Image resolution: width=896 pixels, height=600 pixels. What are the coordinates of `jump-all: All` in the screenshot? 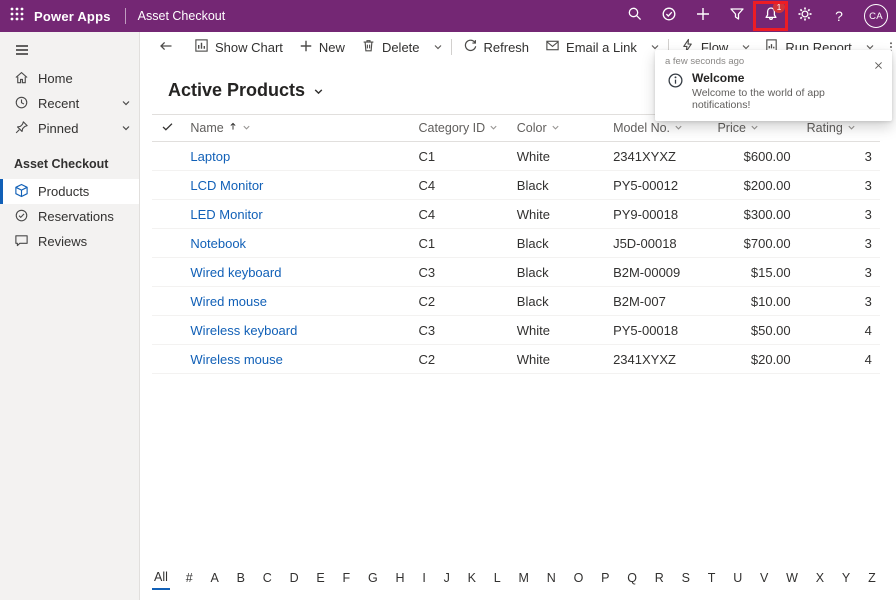 It's located at (161, 578).